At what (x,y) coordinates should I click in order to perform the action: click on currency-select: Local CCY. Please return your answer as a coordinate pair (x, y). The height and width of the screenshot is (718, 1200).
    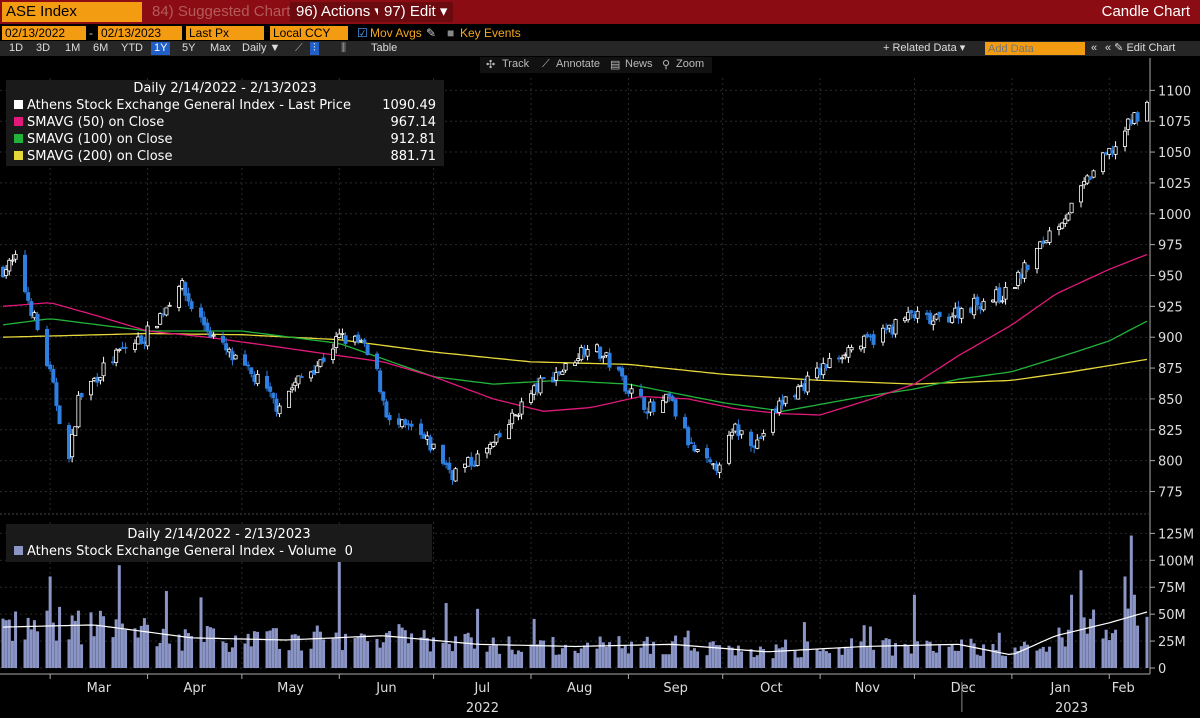
    Looking at the image, I should click on (309, 33).